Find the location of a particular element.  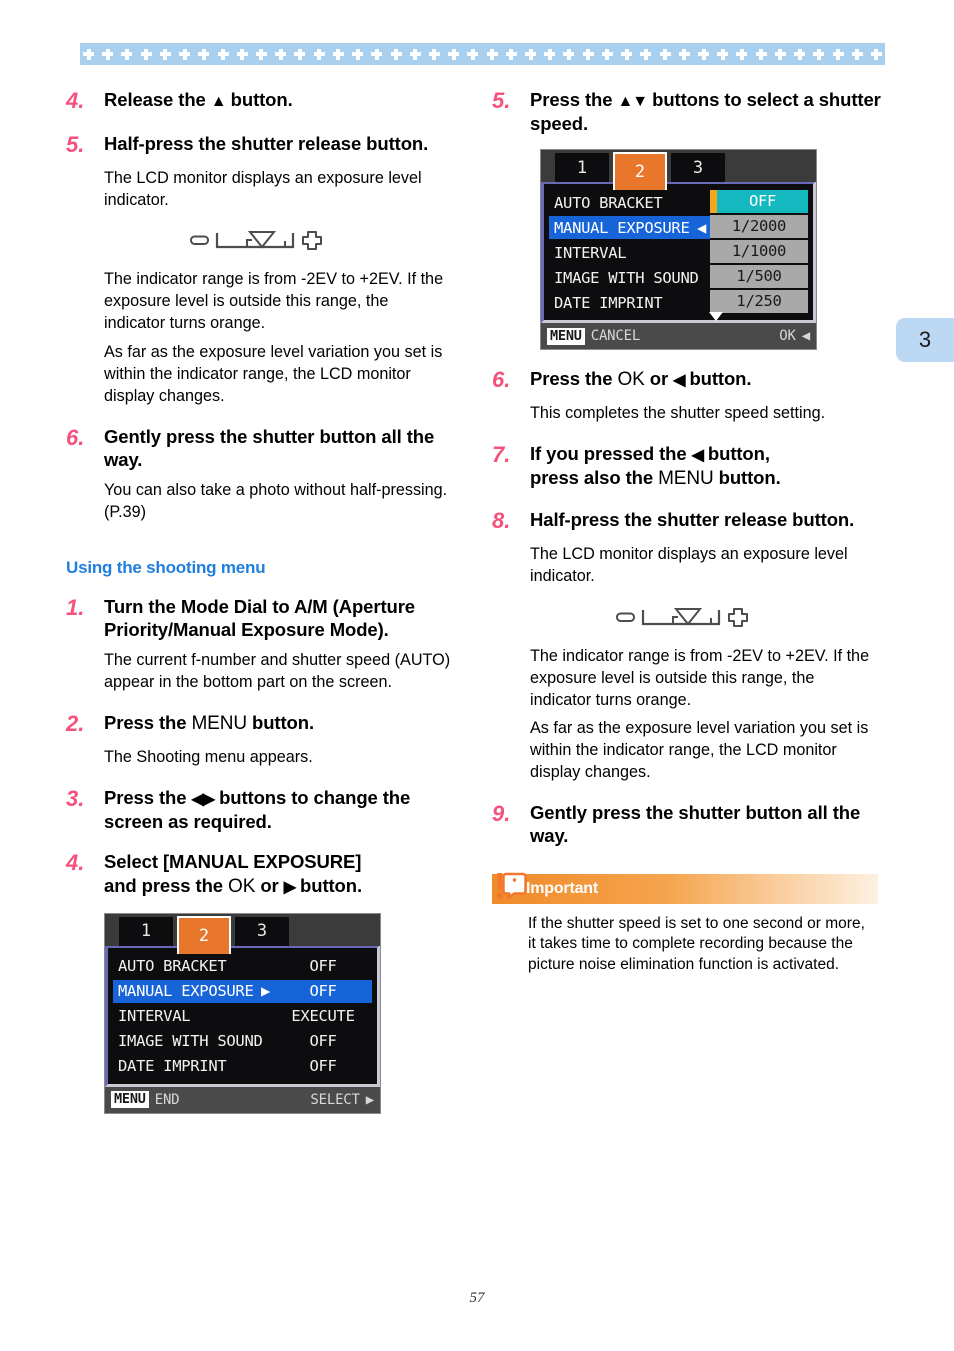

lcd-footer-left-label: CANCEL is located at coordinates (615, 336).